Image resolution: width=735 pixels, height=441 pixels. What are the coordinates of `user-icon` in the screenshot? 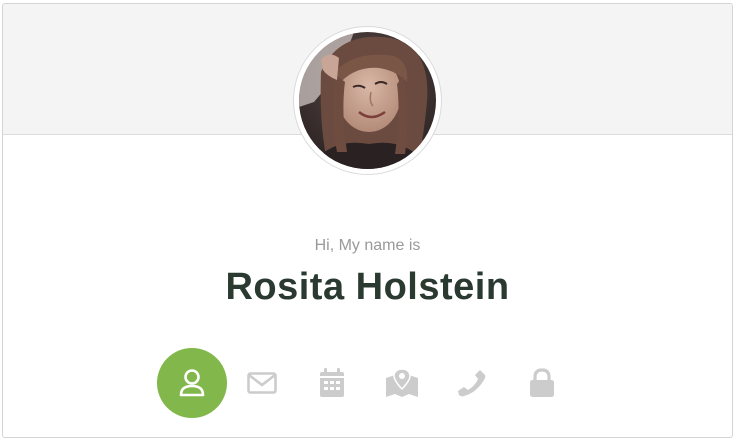 It's located at (192, 383).